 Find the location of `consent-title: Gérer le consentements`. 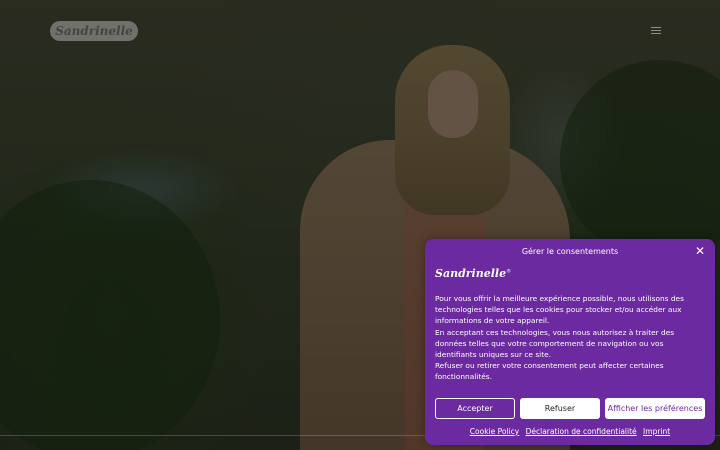

consent-title: Gérer le consentements is located at coordinates (570, 251).